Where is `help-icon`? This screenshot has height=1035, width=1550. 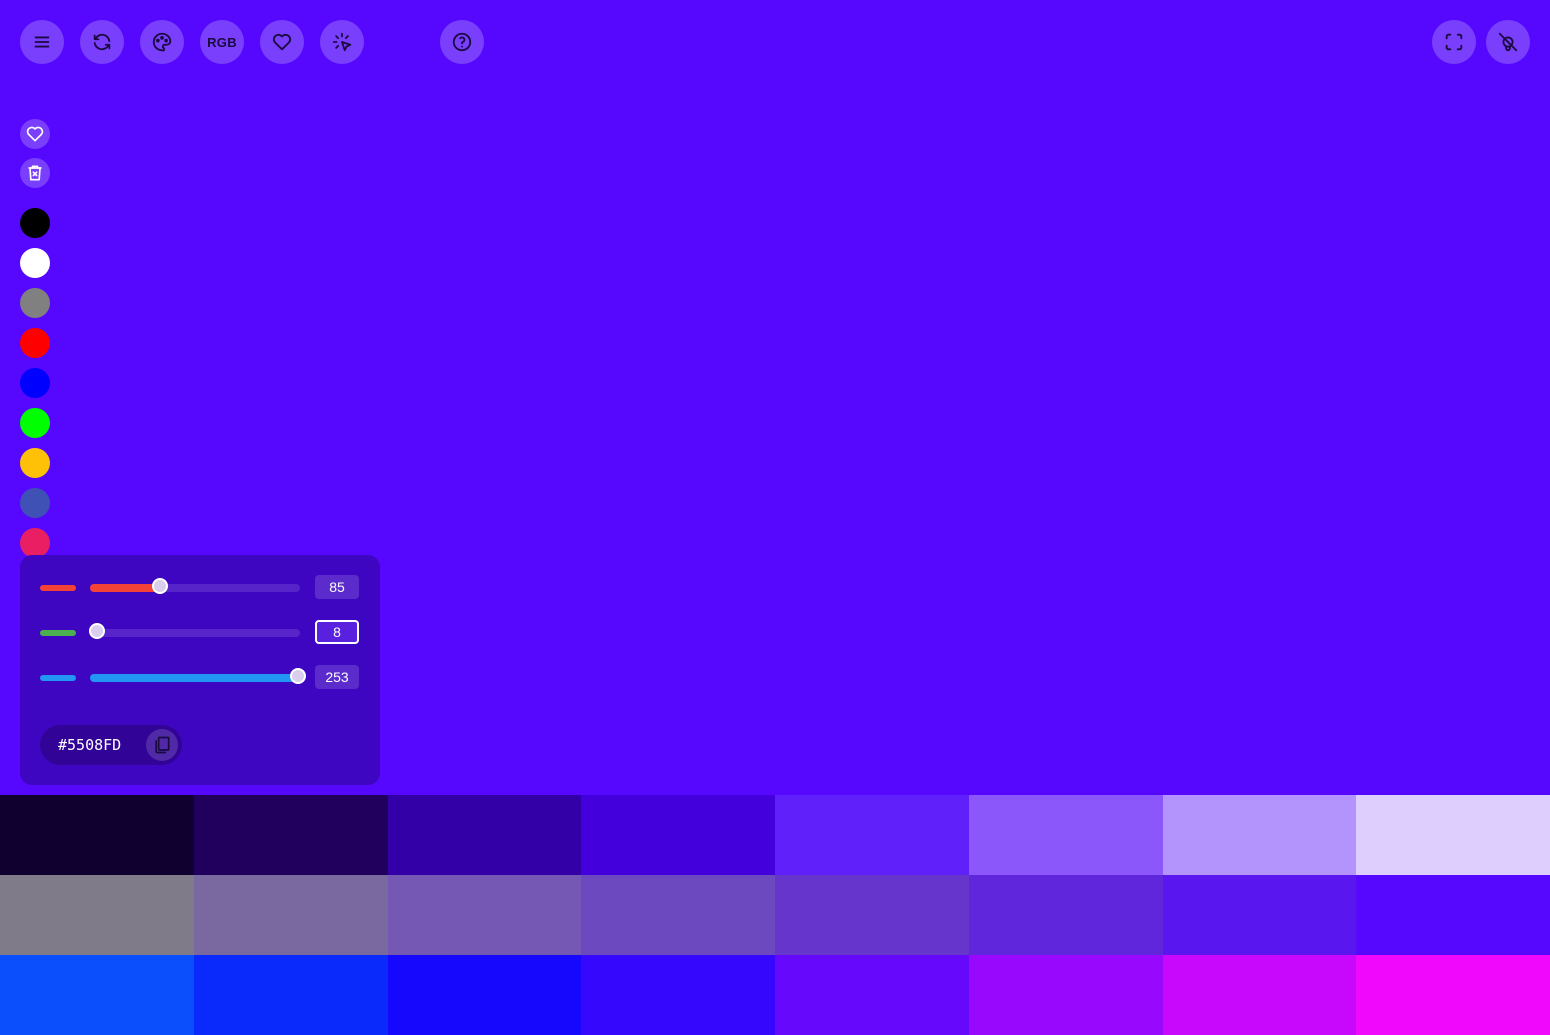
help-icon is located at coordinates (462, 42).